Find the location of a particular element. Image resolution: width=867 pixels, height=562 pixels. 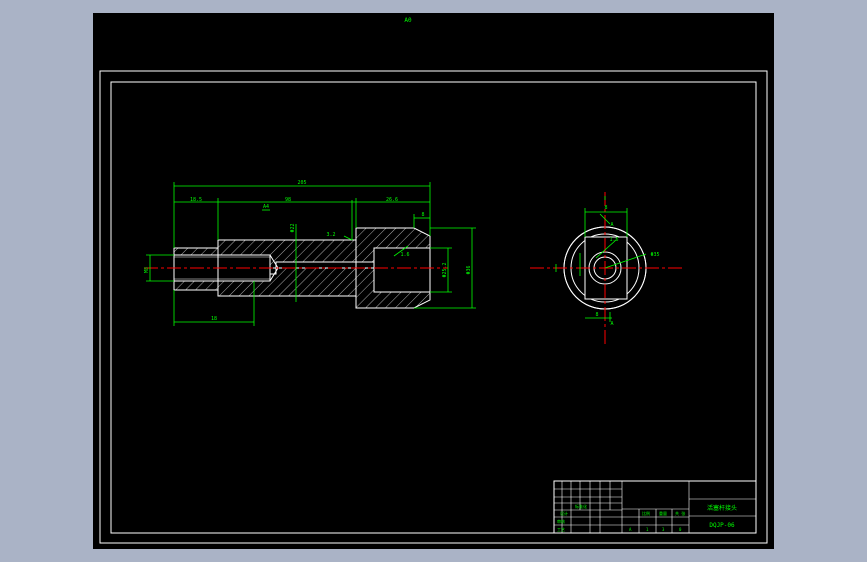

dim-middle-length: 98 is located at coordinates (288, 200).